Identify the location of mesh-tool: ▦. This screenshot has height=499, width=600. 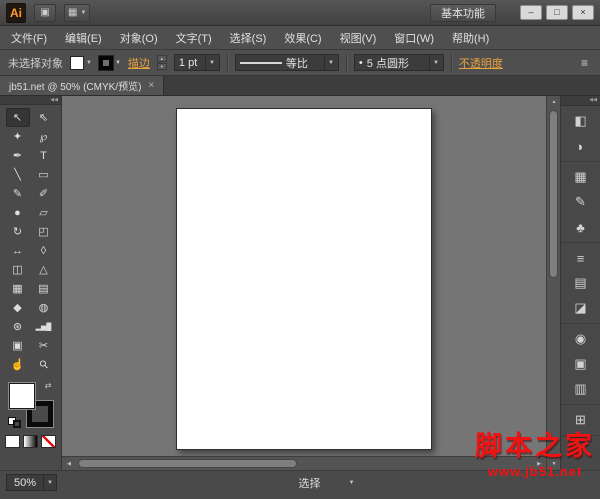
(18, 288).